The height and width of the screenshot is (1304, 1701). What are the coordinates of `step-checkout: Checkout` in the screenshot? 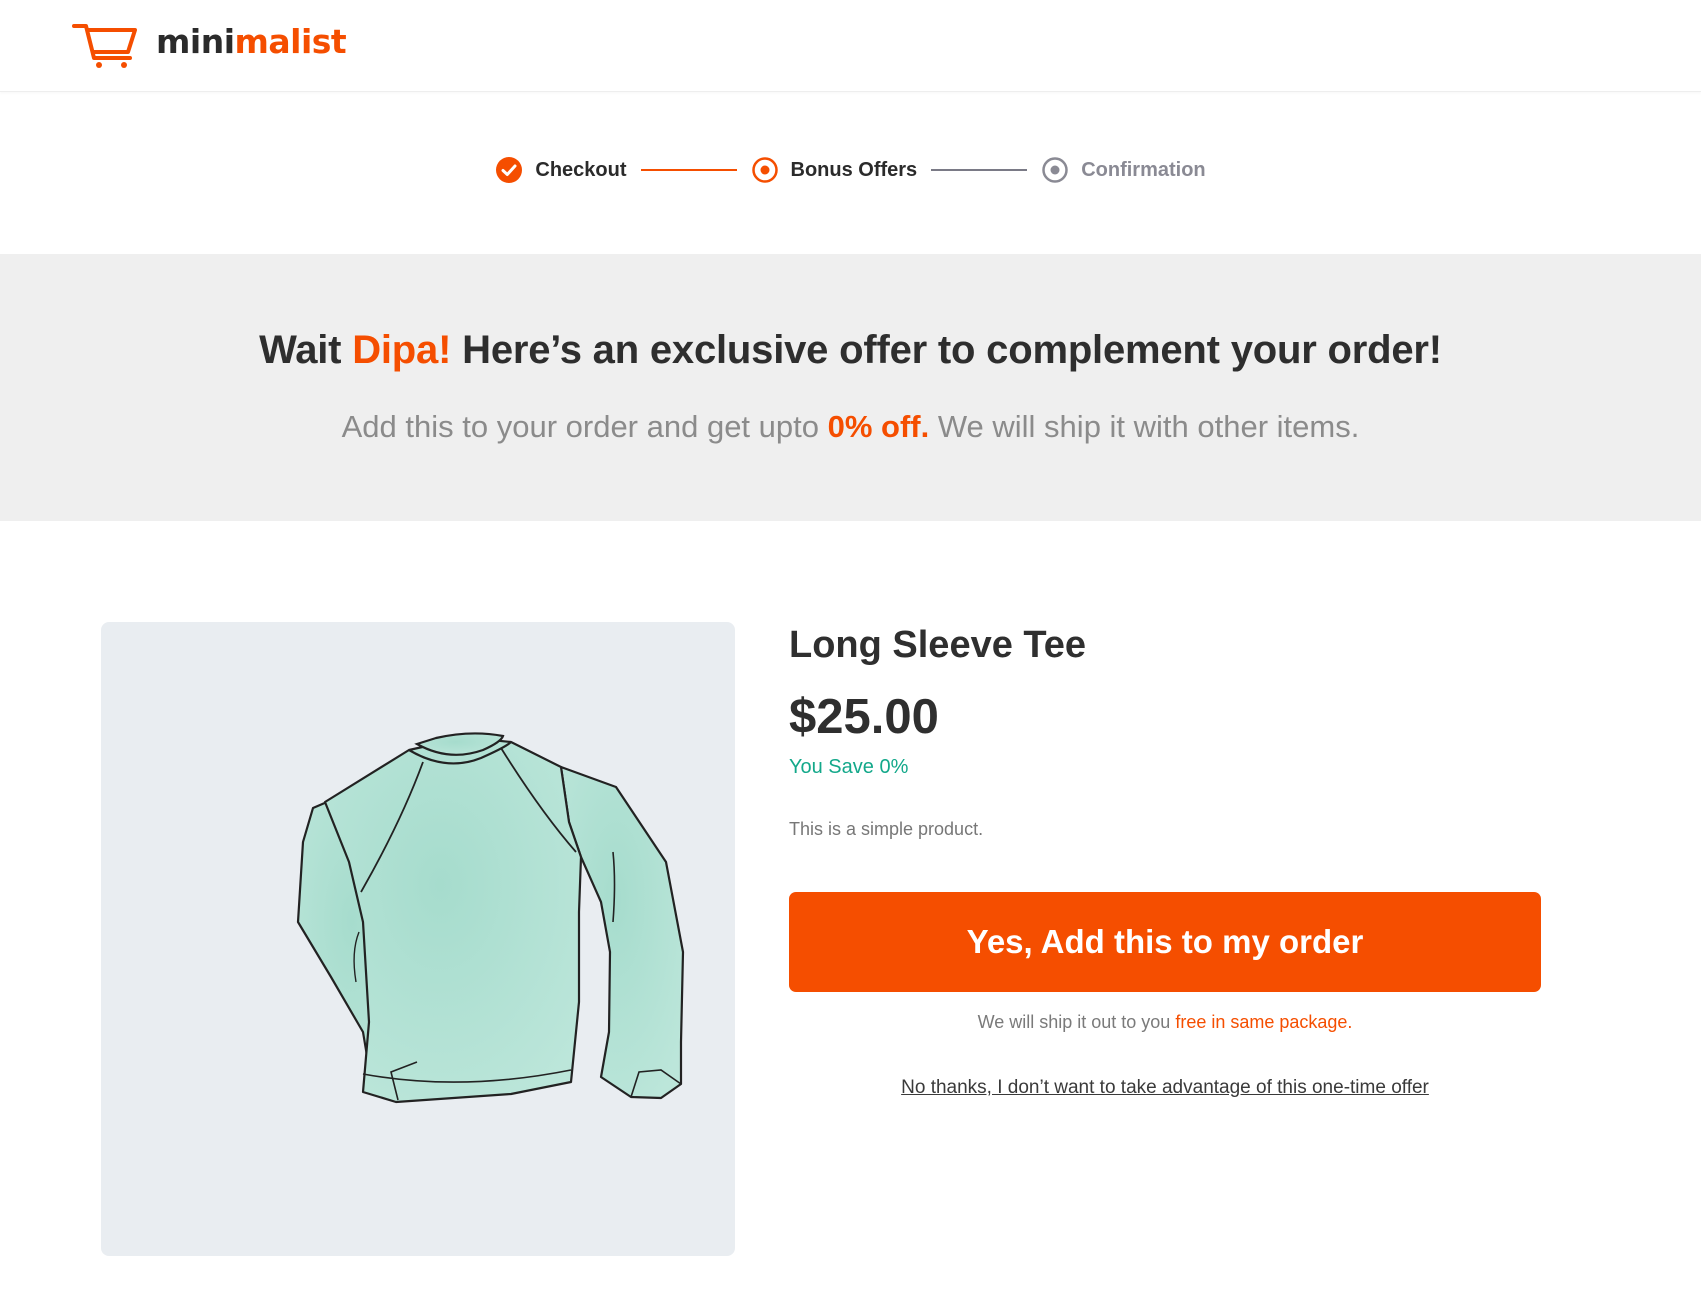 It's located at (561, 170).